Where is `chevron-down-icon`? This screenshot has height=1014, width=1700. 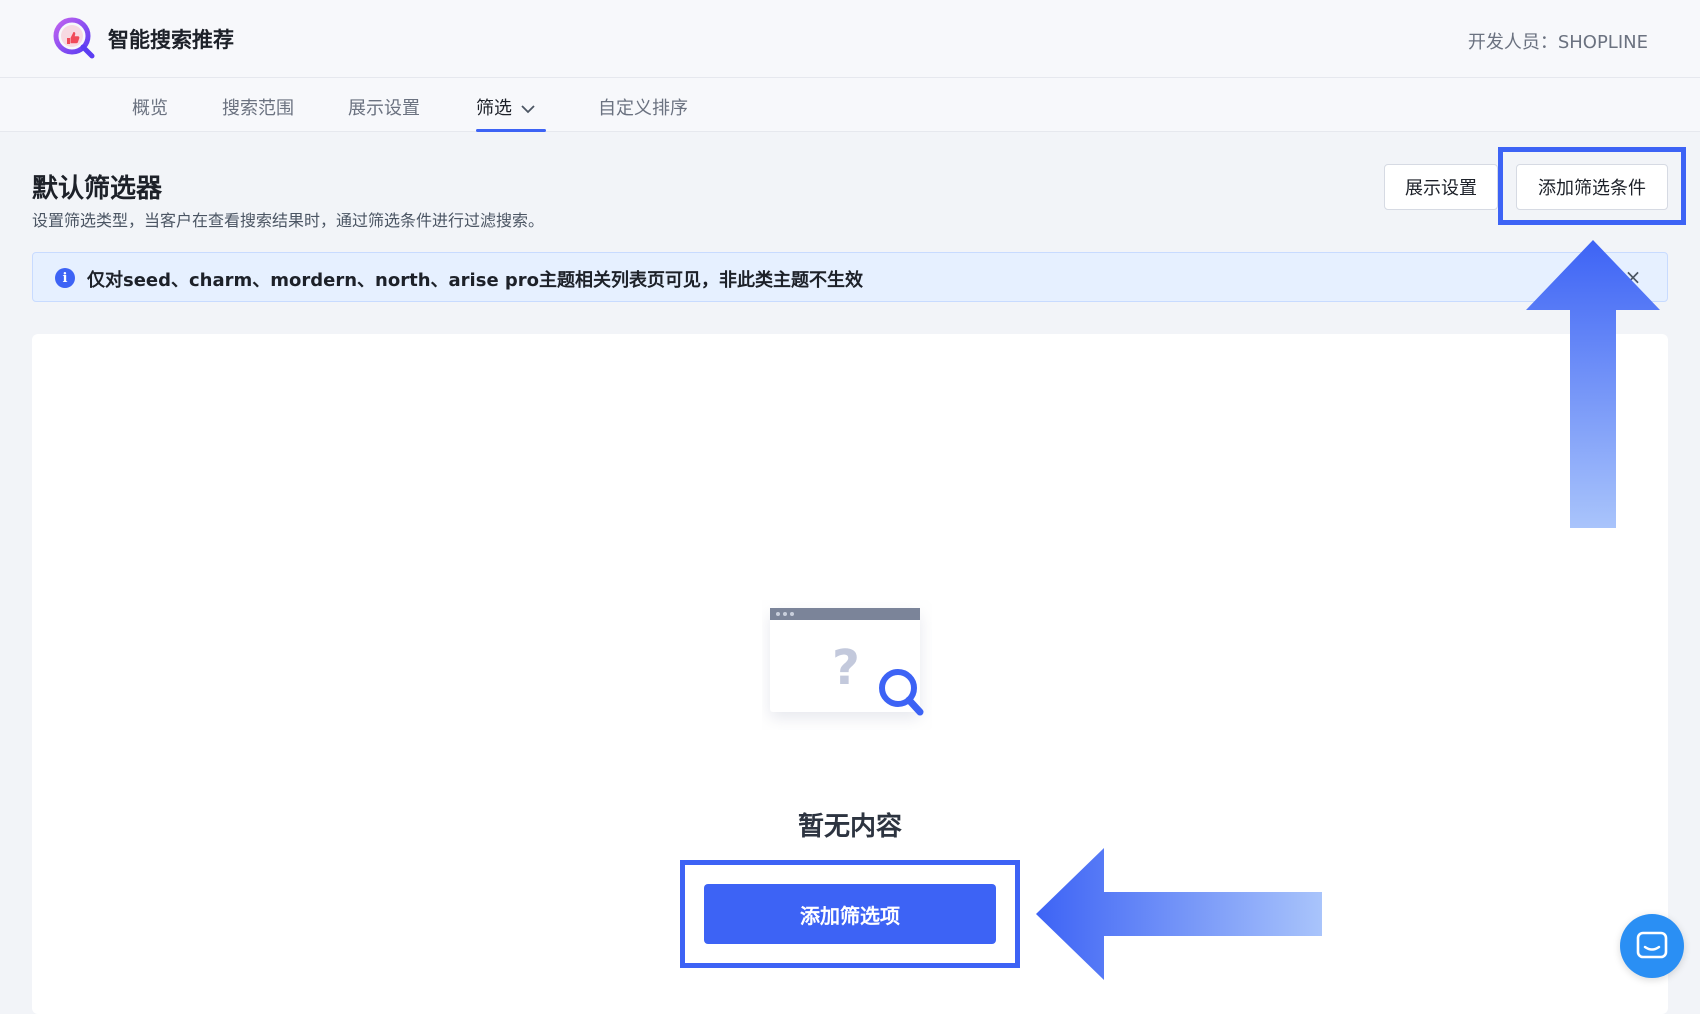
chevron-down-icon is located at coordinates (528, 109).